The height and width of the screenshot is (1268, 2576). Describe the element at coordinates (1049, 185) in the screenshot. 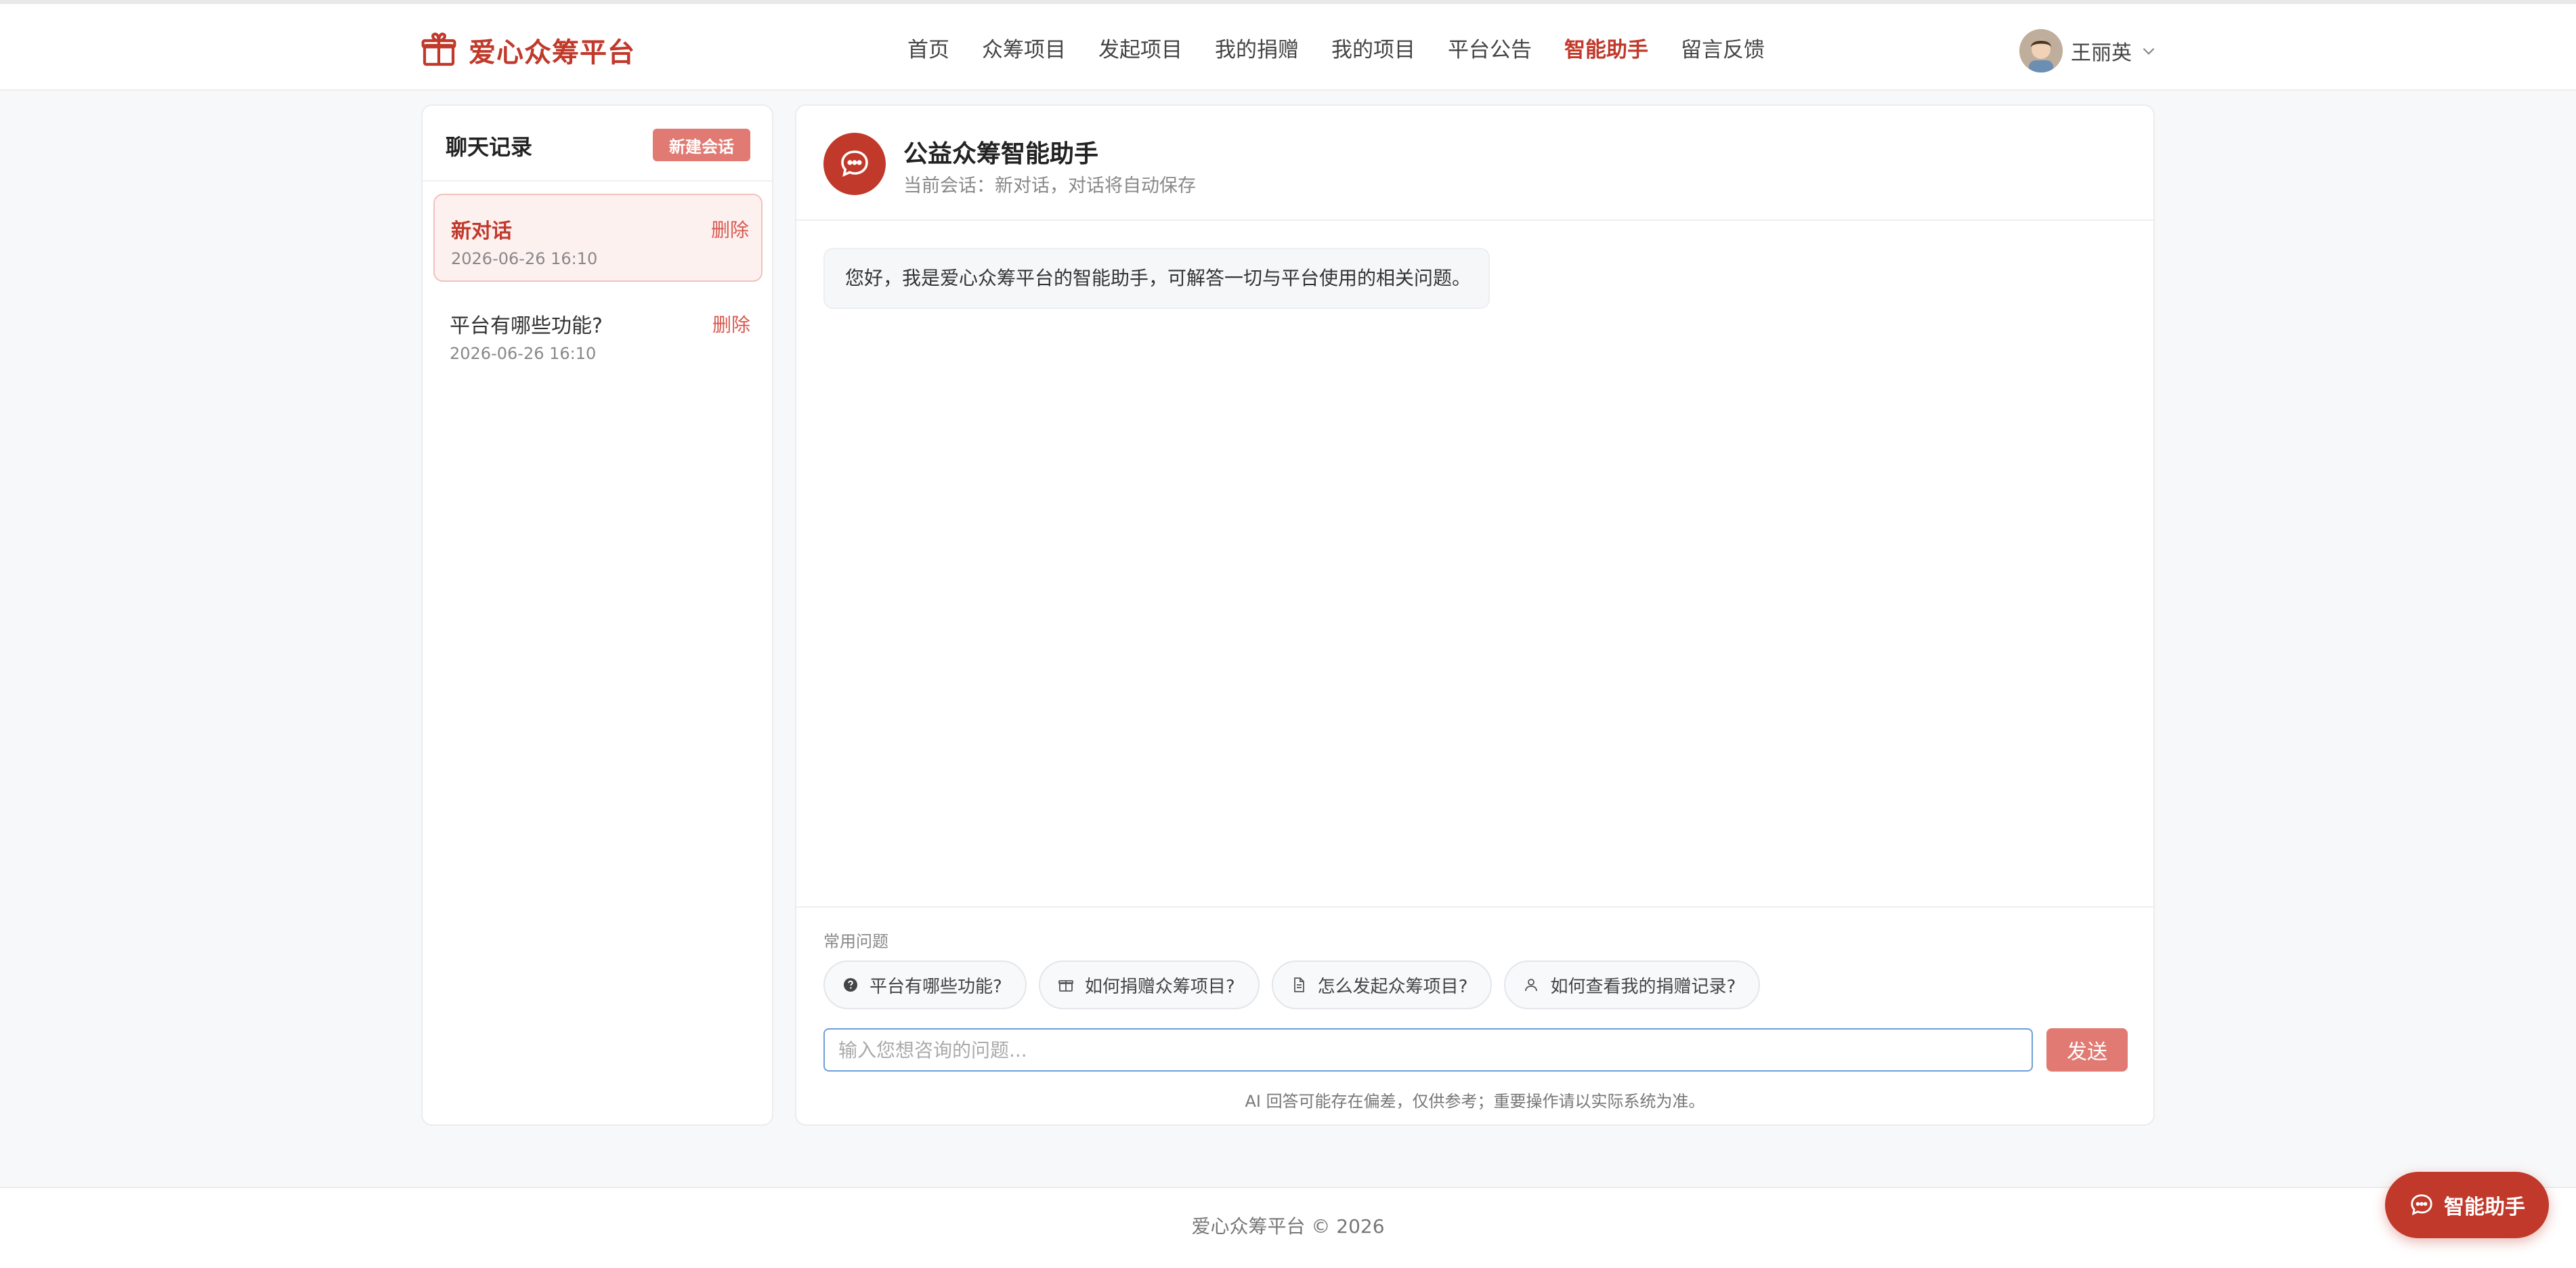

I see `chat-subtitle: 当前会话：新对话，对话将自动保存` at that location.